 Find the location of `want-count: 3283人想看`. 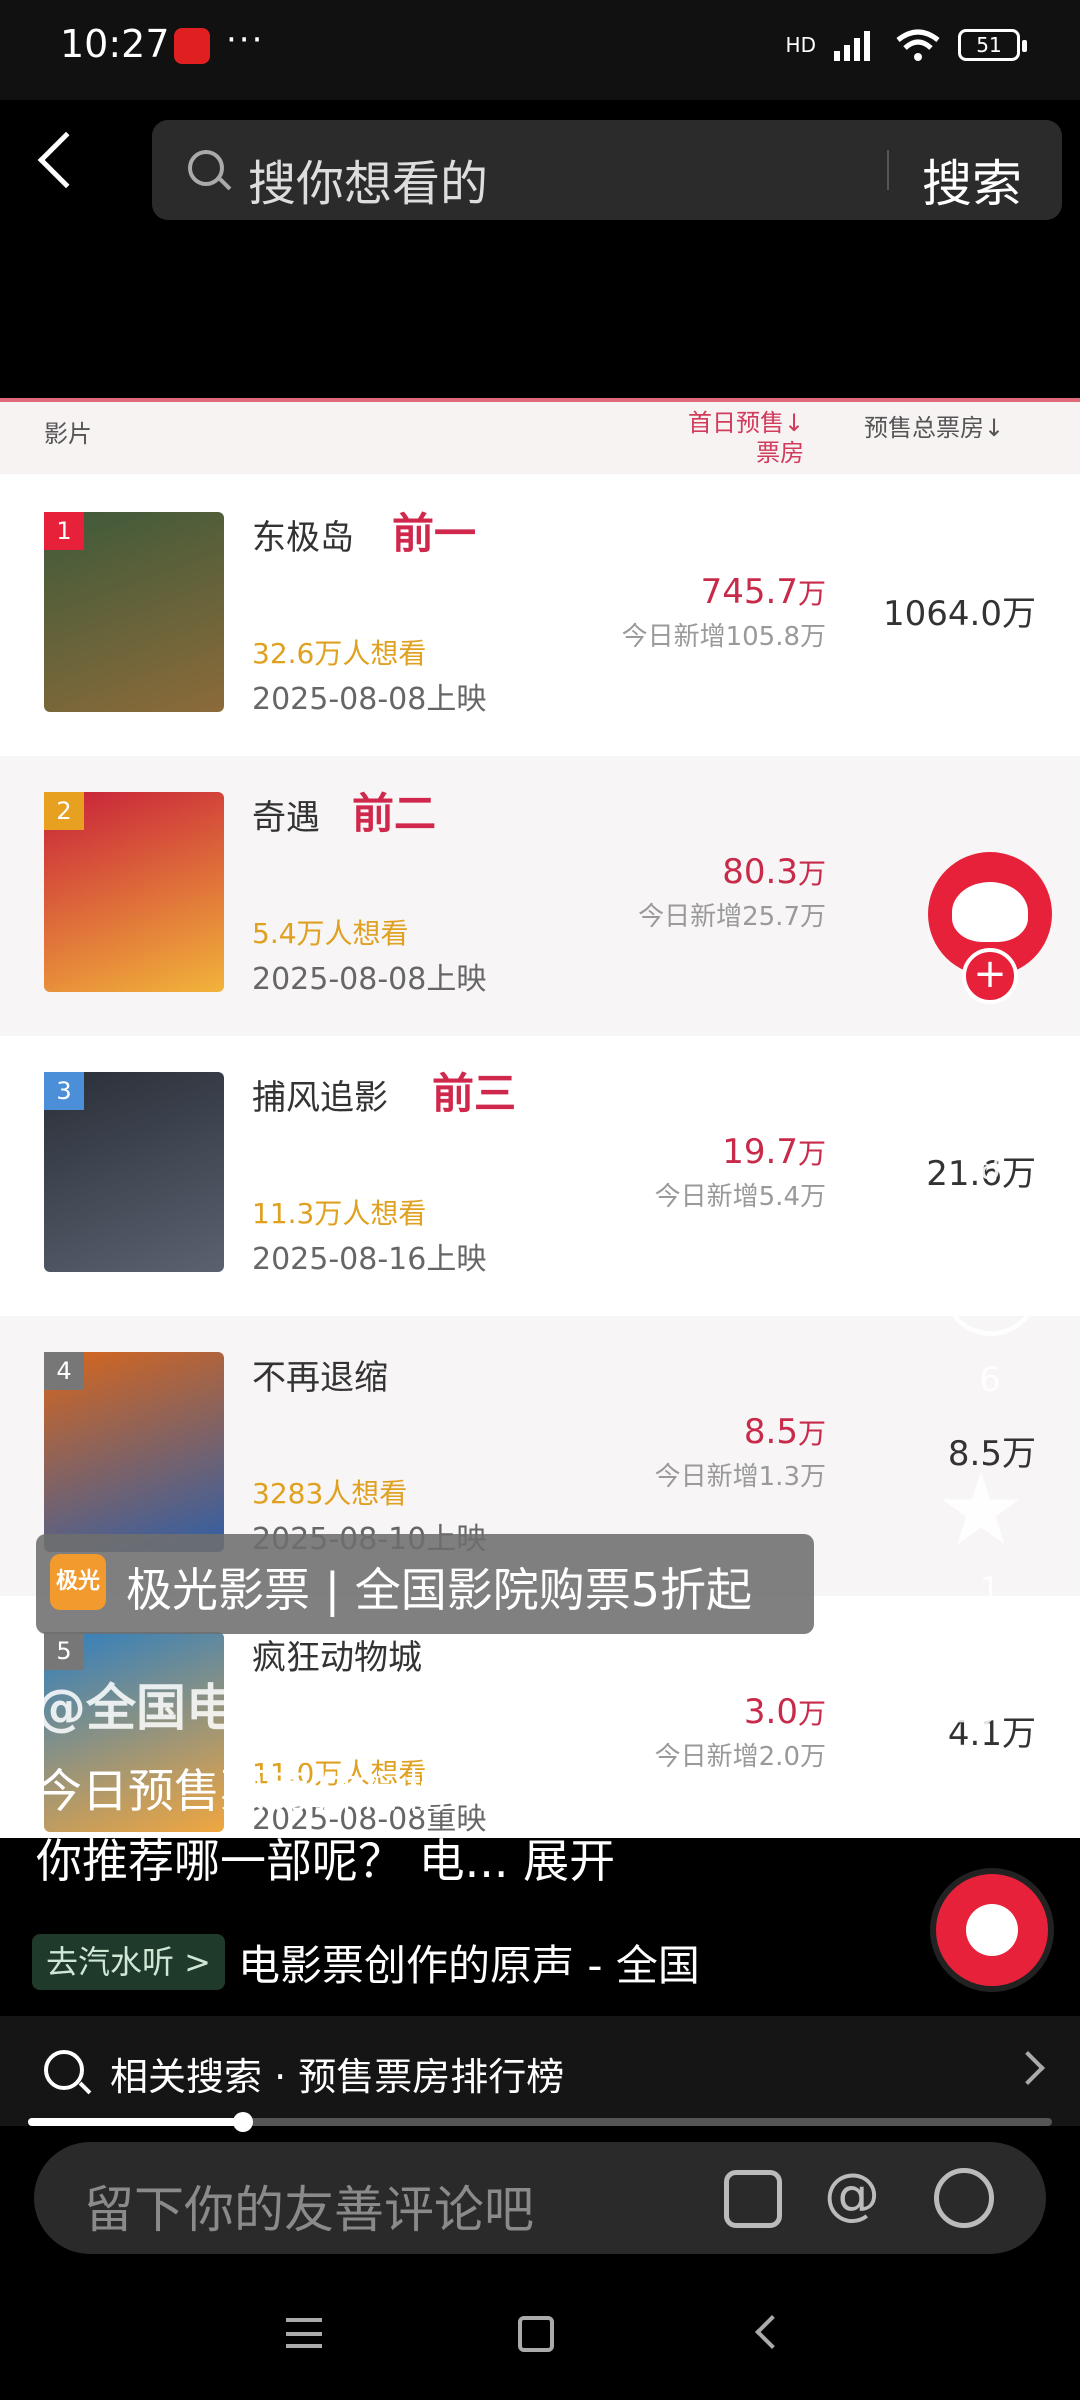

want-count: 3283人想看 is located at coordinates (330, 1493).